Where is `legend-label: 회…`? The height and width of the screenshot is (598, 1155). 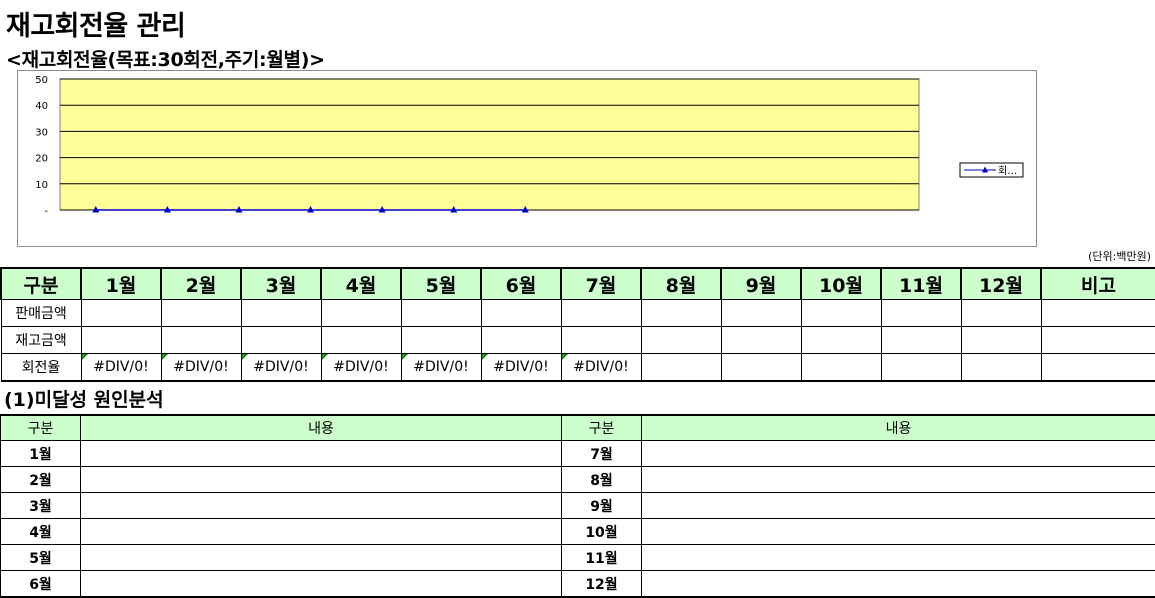
legend-label: 회… is located at coordinates (1007, 171).